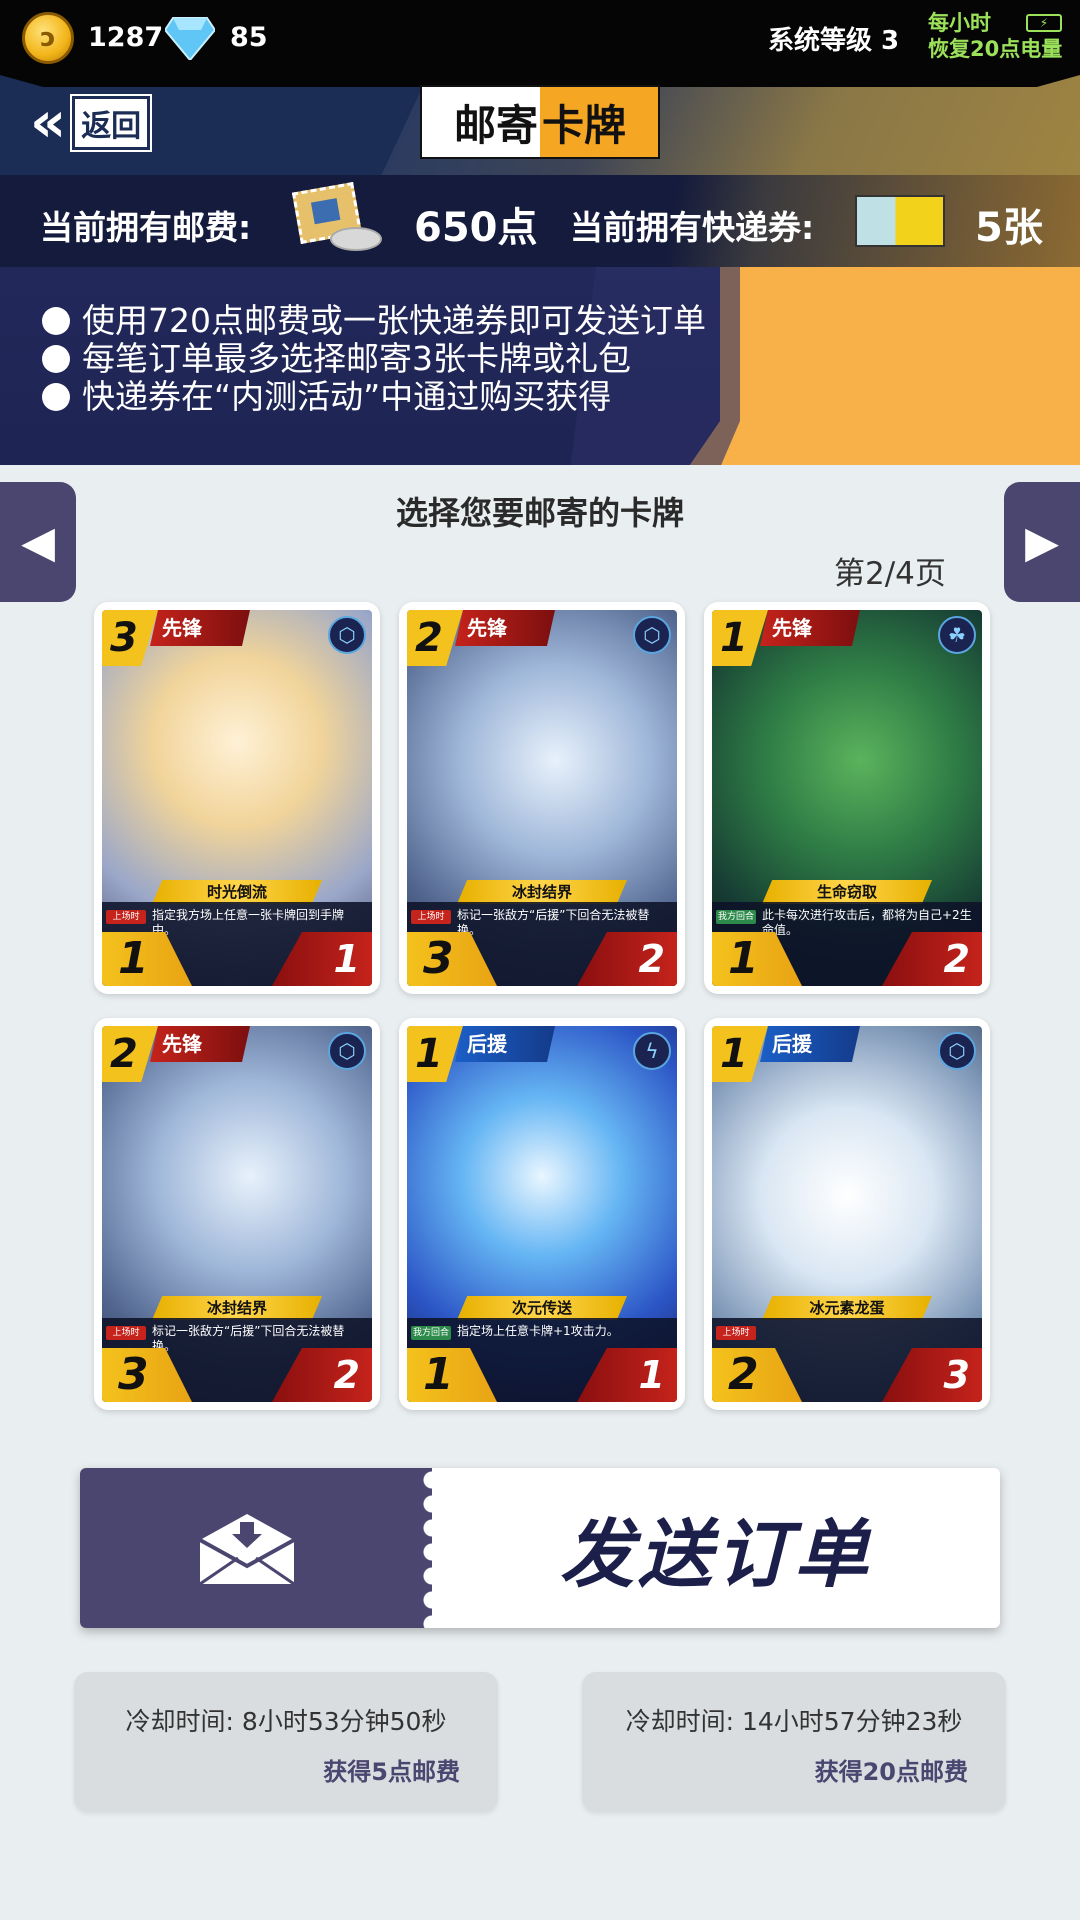 The image size is (1080, 1920). Describe the element at coordinates (249, 37) in the screenshot. I see `gem-count: 85` at that location.